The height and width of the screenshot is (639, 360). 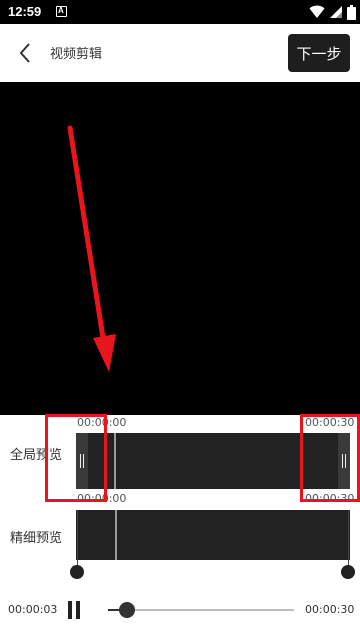 What do you see at coordinates (76, 458) in the screenshot?
I see `annotation-box-left` at bounding box center [76, 458].